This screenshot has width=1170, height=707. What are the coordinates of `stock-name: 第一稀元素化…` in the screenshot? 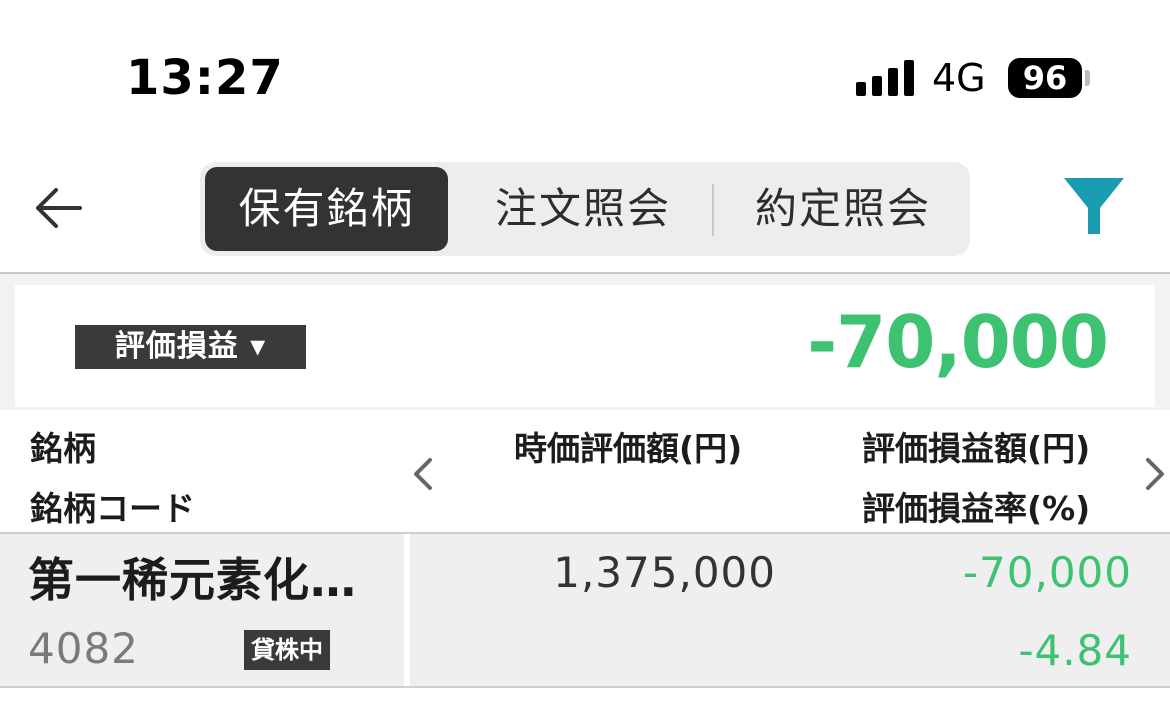 It's located at (192, 580).